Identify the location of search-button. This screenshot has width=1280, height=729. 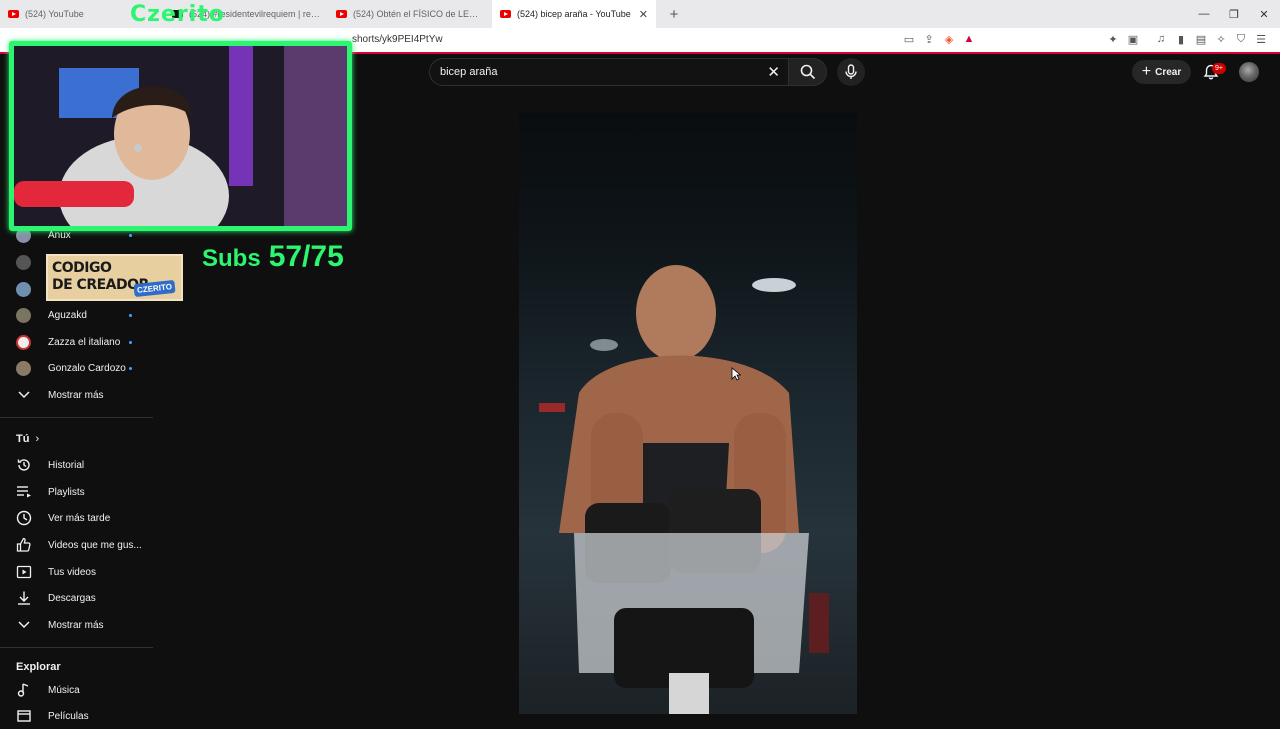
(808, 72).